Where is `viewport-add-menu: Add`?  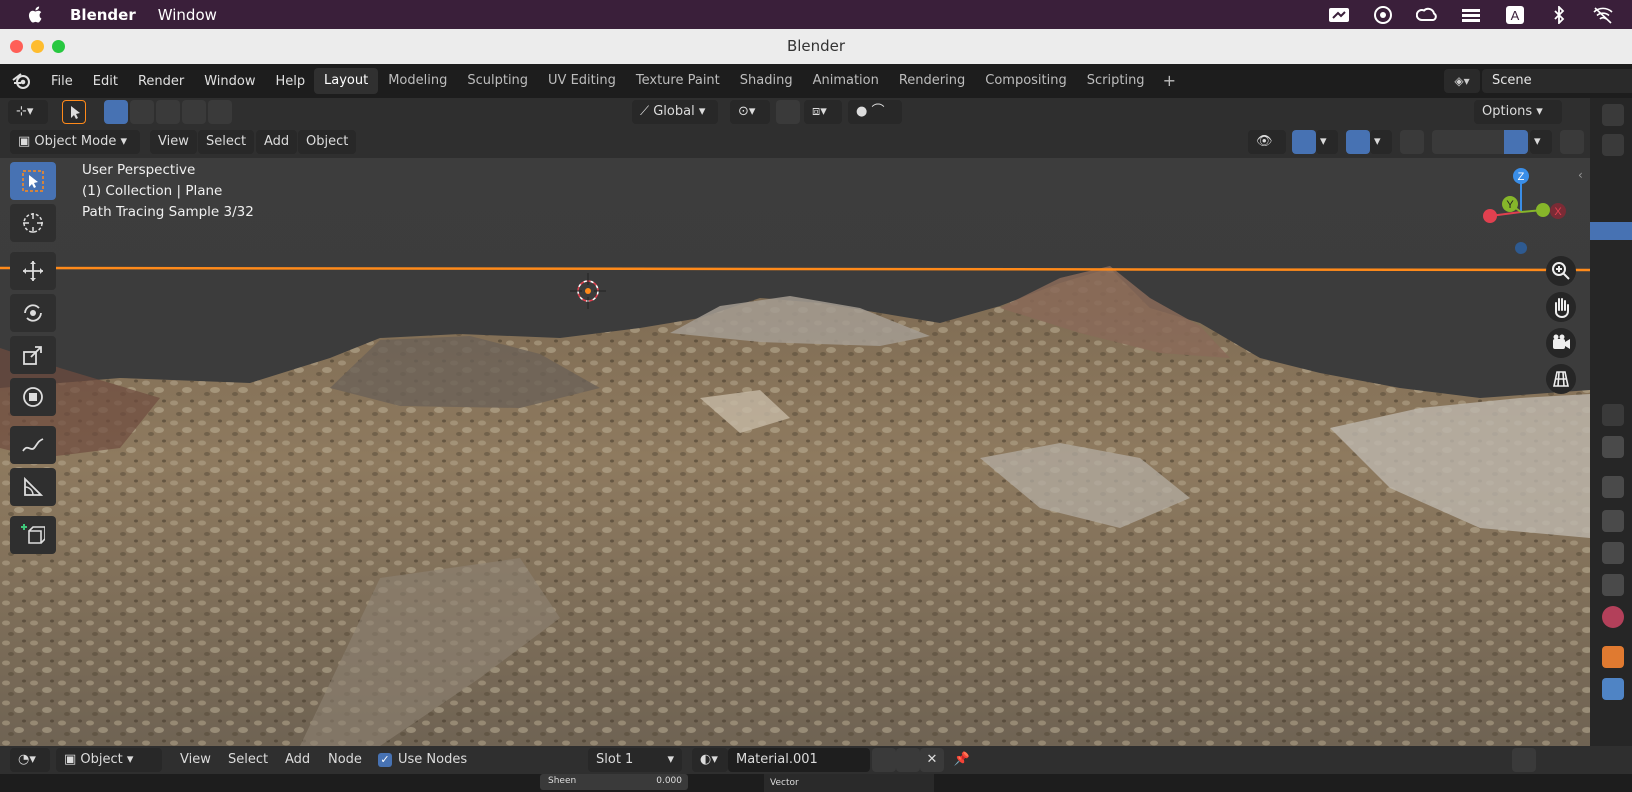
viewport-add-menu: Add is located at coordinates (277, 142).